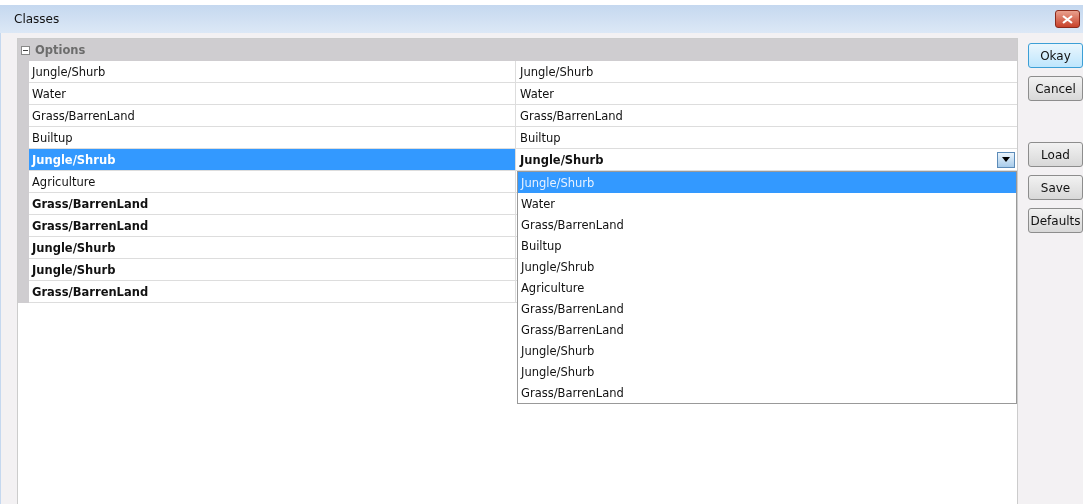 The image size is (1083, 504). I want to click on property-value: Builtup, so click(766, 138).